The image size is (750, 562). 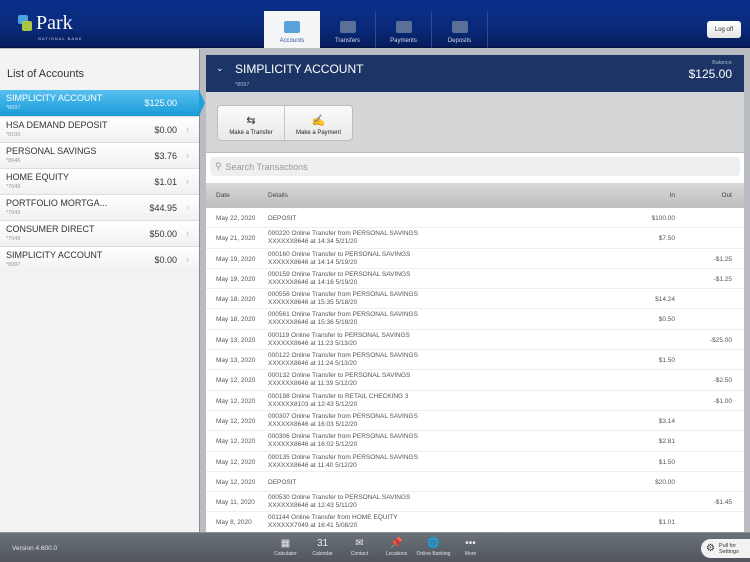 What do you see at coordinates (722, 381) in the screenshot?
I see `amount-out: -$2.50` at bounding box center [722, 381].